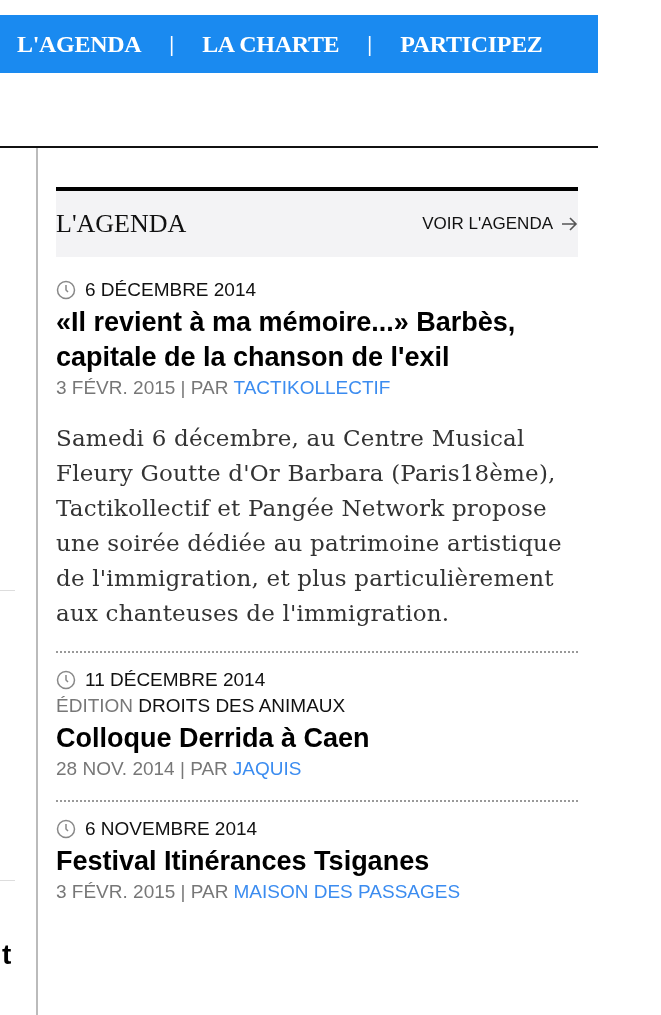 This screenshot has height=1015, width=661. I want to click on author-link: JAQUIS, so click(267, 769).